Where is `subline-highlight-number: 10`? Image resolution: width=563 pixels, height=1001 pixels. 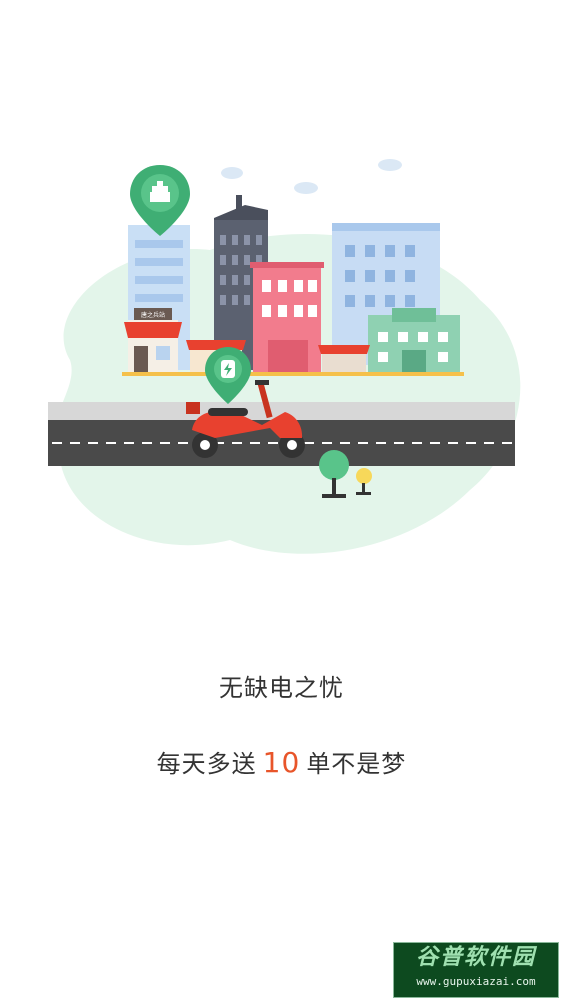
subline-highlight-number: 10 is located at coordinates (281, 762).